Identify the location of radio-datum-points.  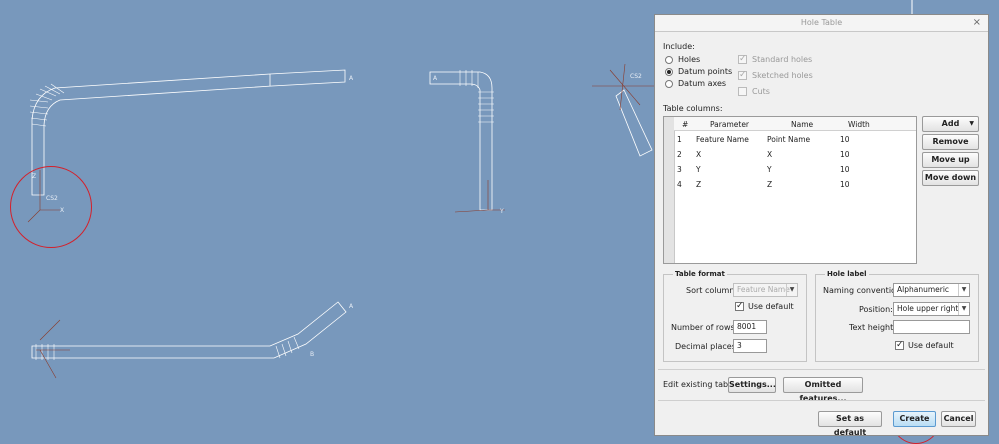
(669, 72).